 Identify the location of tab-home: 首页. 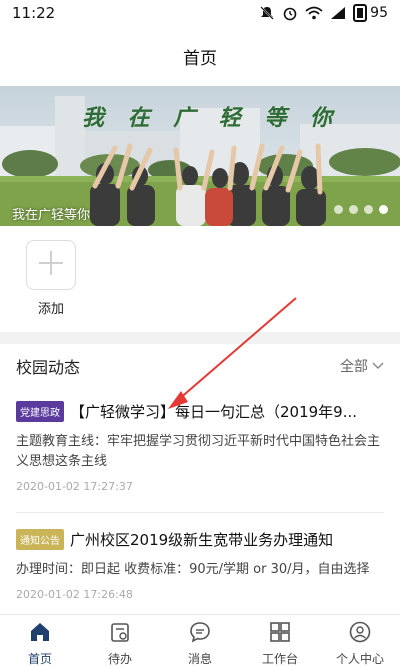
(40, 640).